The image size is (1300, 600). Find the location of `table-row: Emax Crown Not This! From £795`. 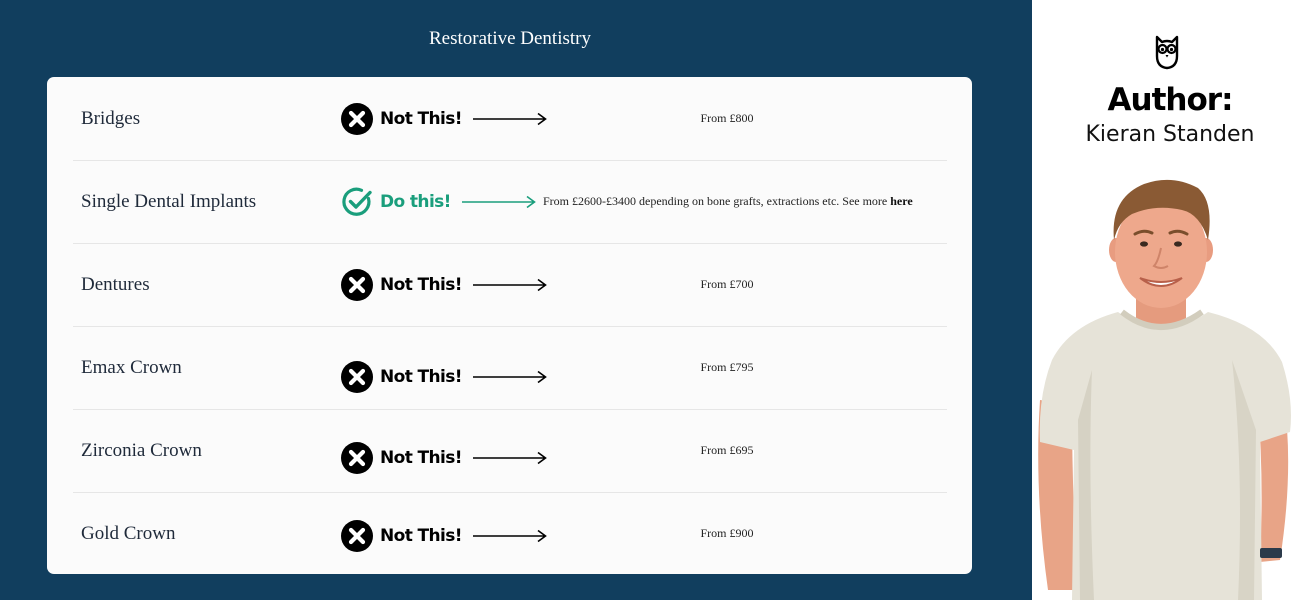

table-row: Emax Crown Not This! From £795 is located at coordinates (510, 368).